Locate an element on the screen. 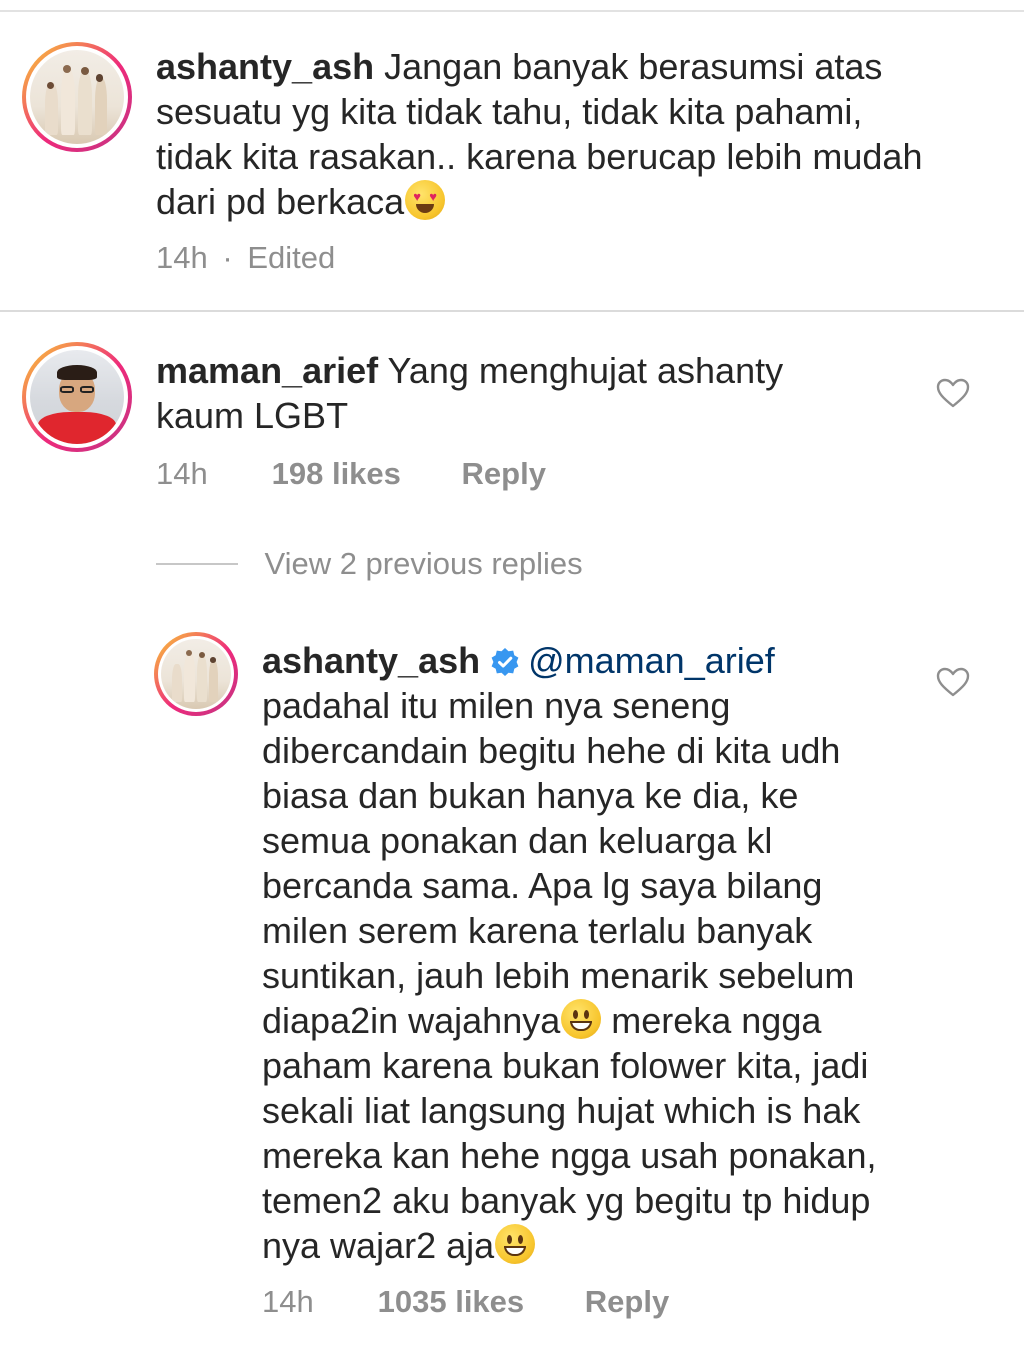 This screenshot has width=1024, height=1364. comment-username: maman_arief is located at coordinates (267, 370).